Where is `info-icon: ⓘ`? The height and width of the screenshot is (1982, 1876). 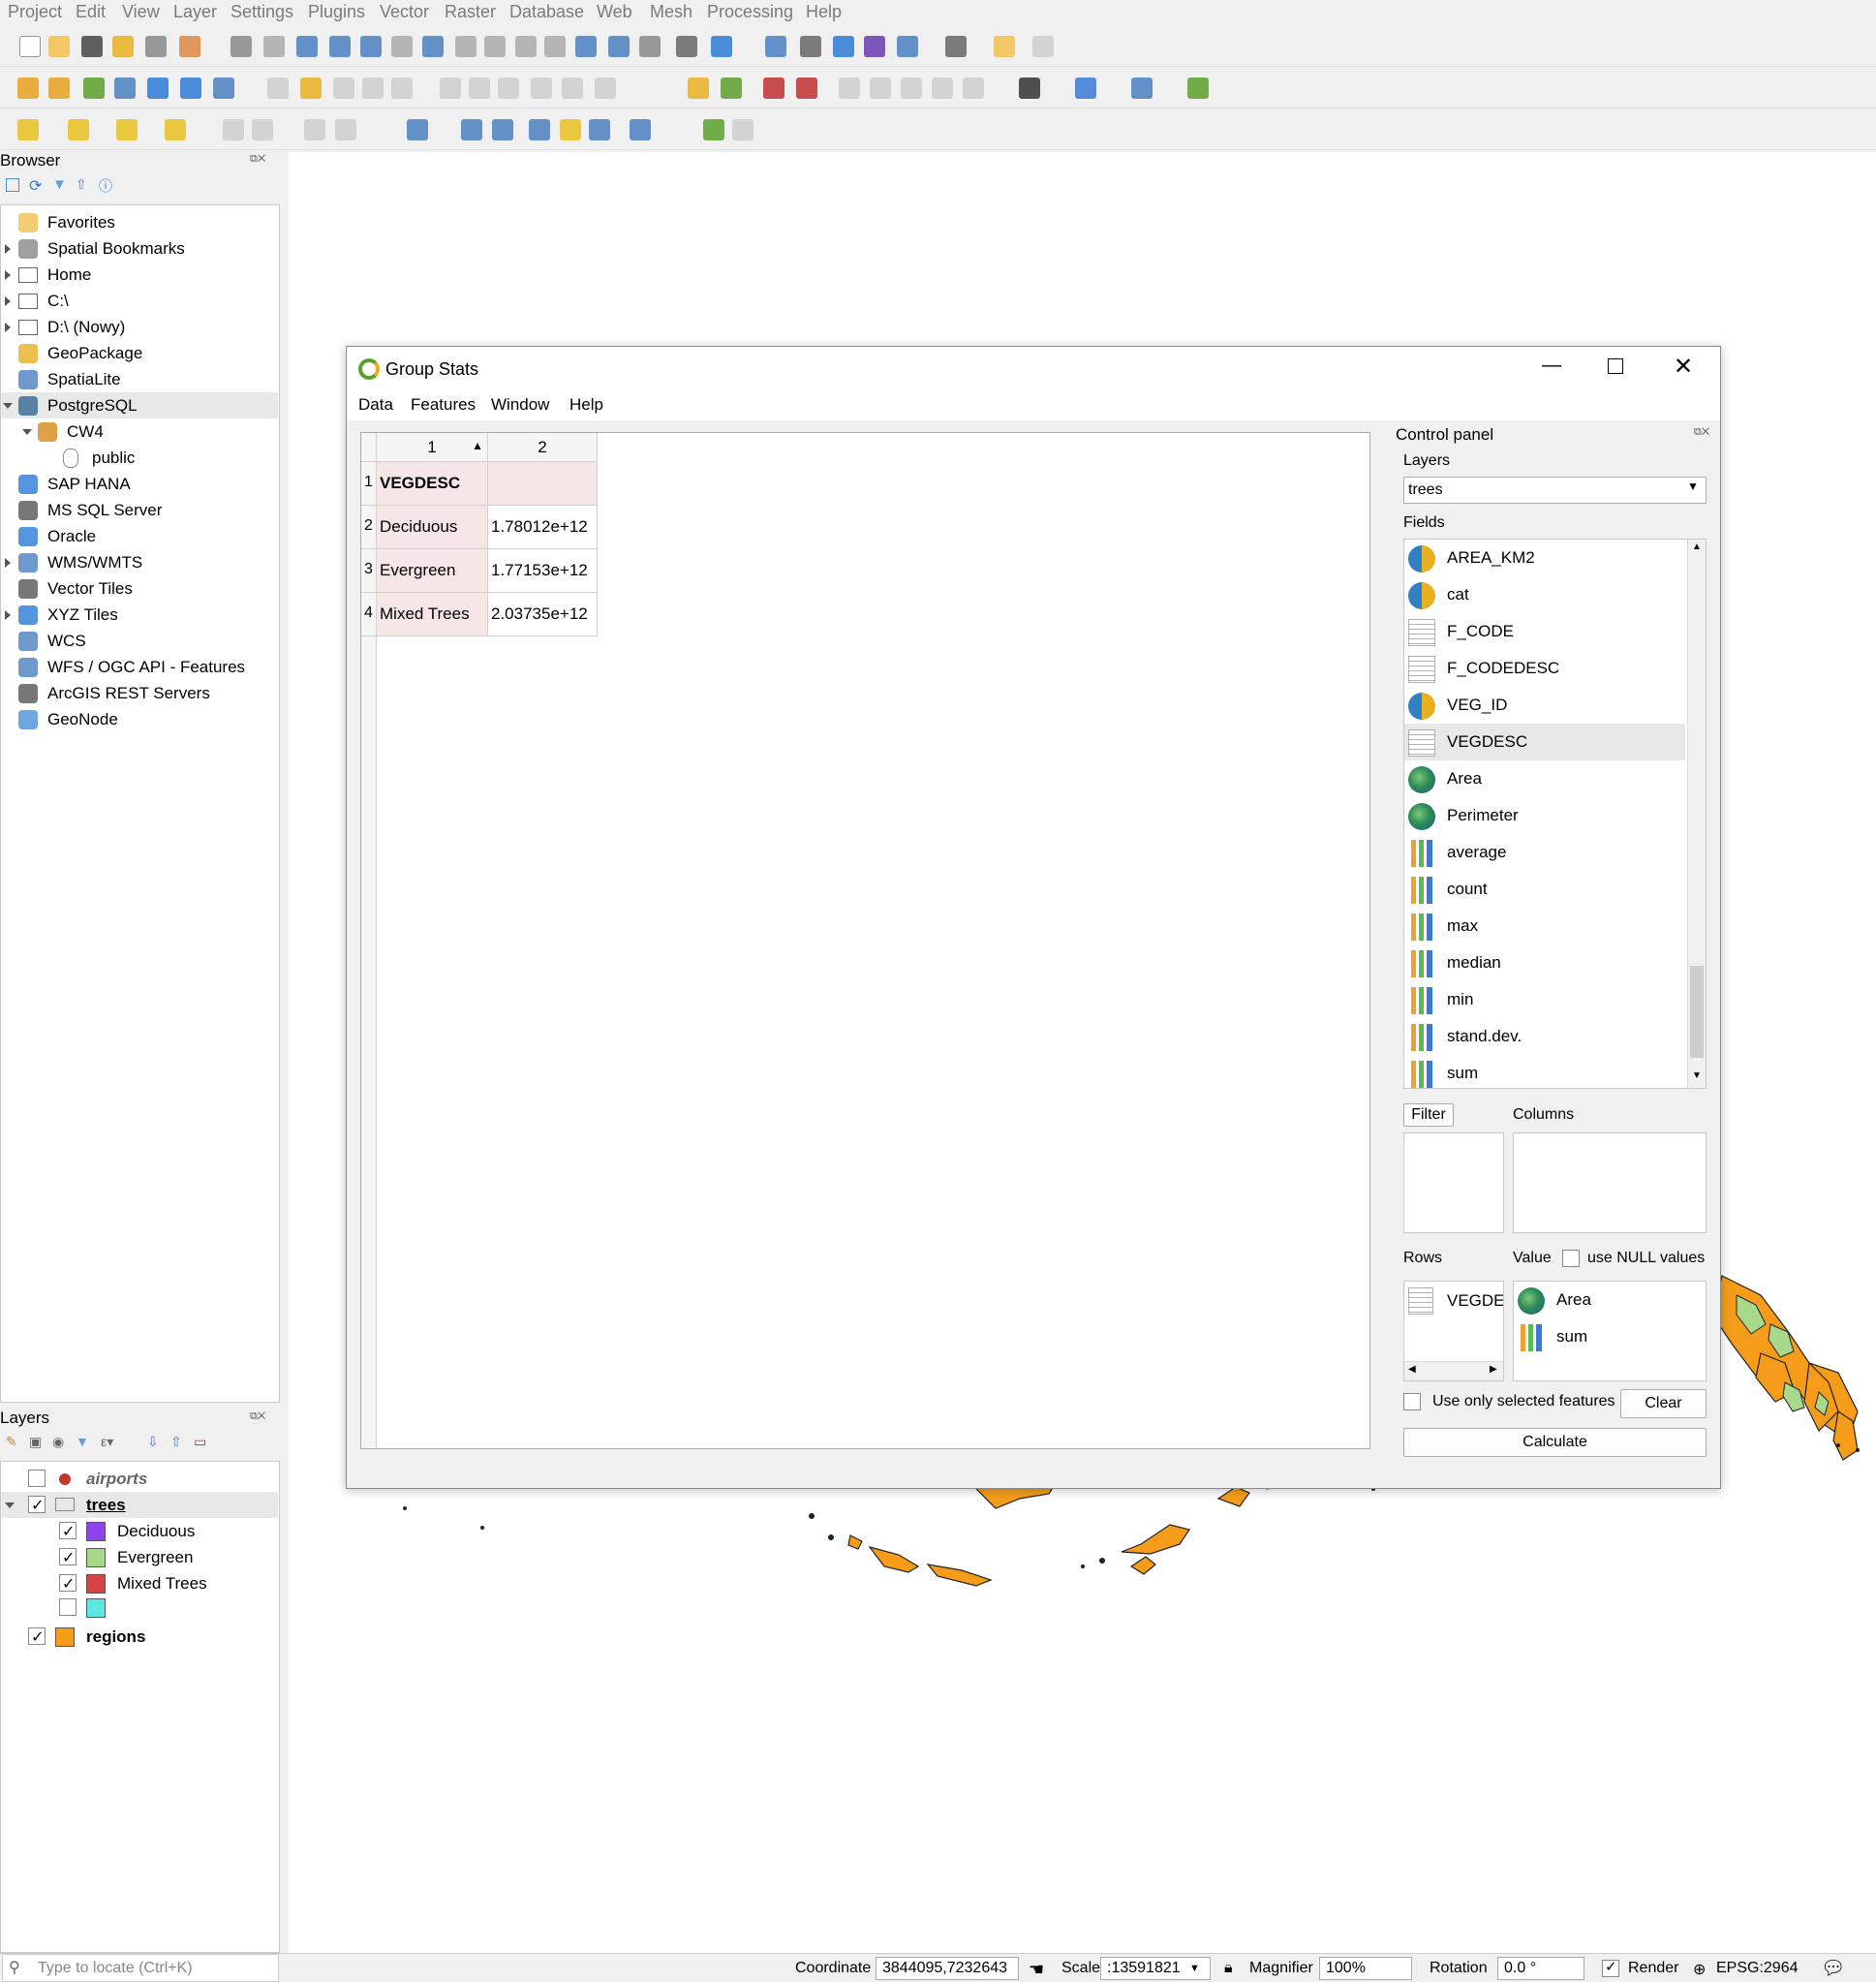
info-icon: ⓘ is located at coordinates (105, 186).